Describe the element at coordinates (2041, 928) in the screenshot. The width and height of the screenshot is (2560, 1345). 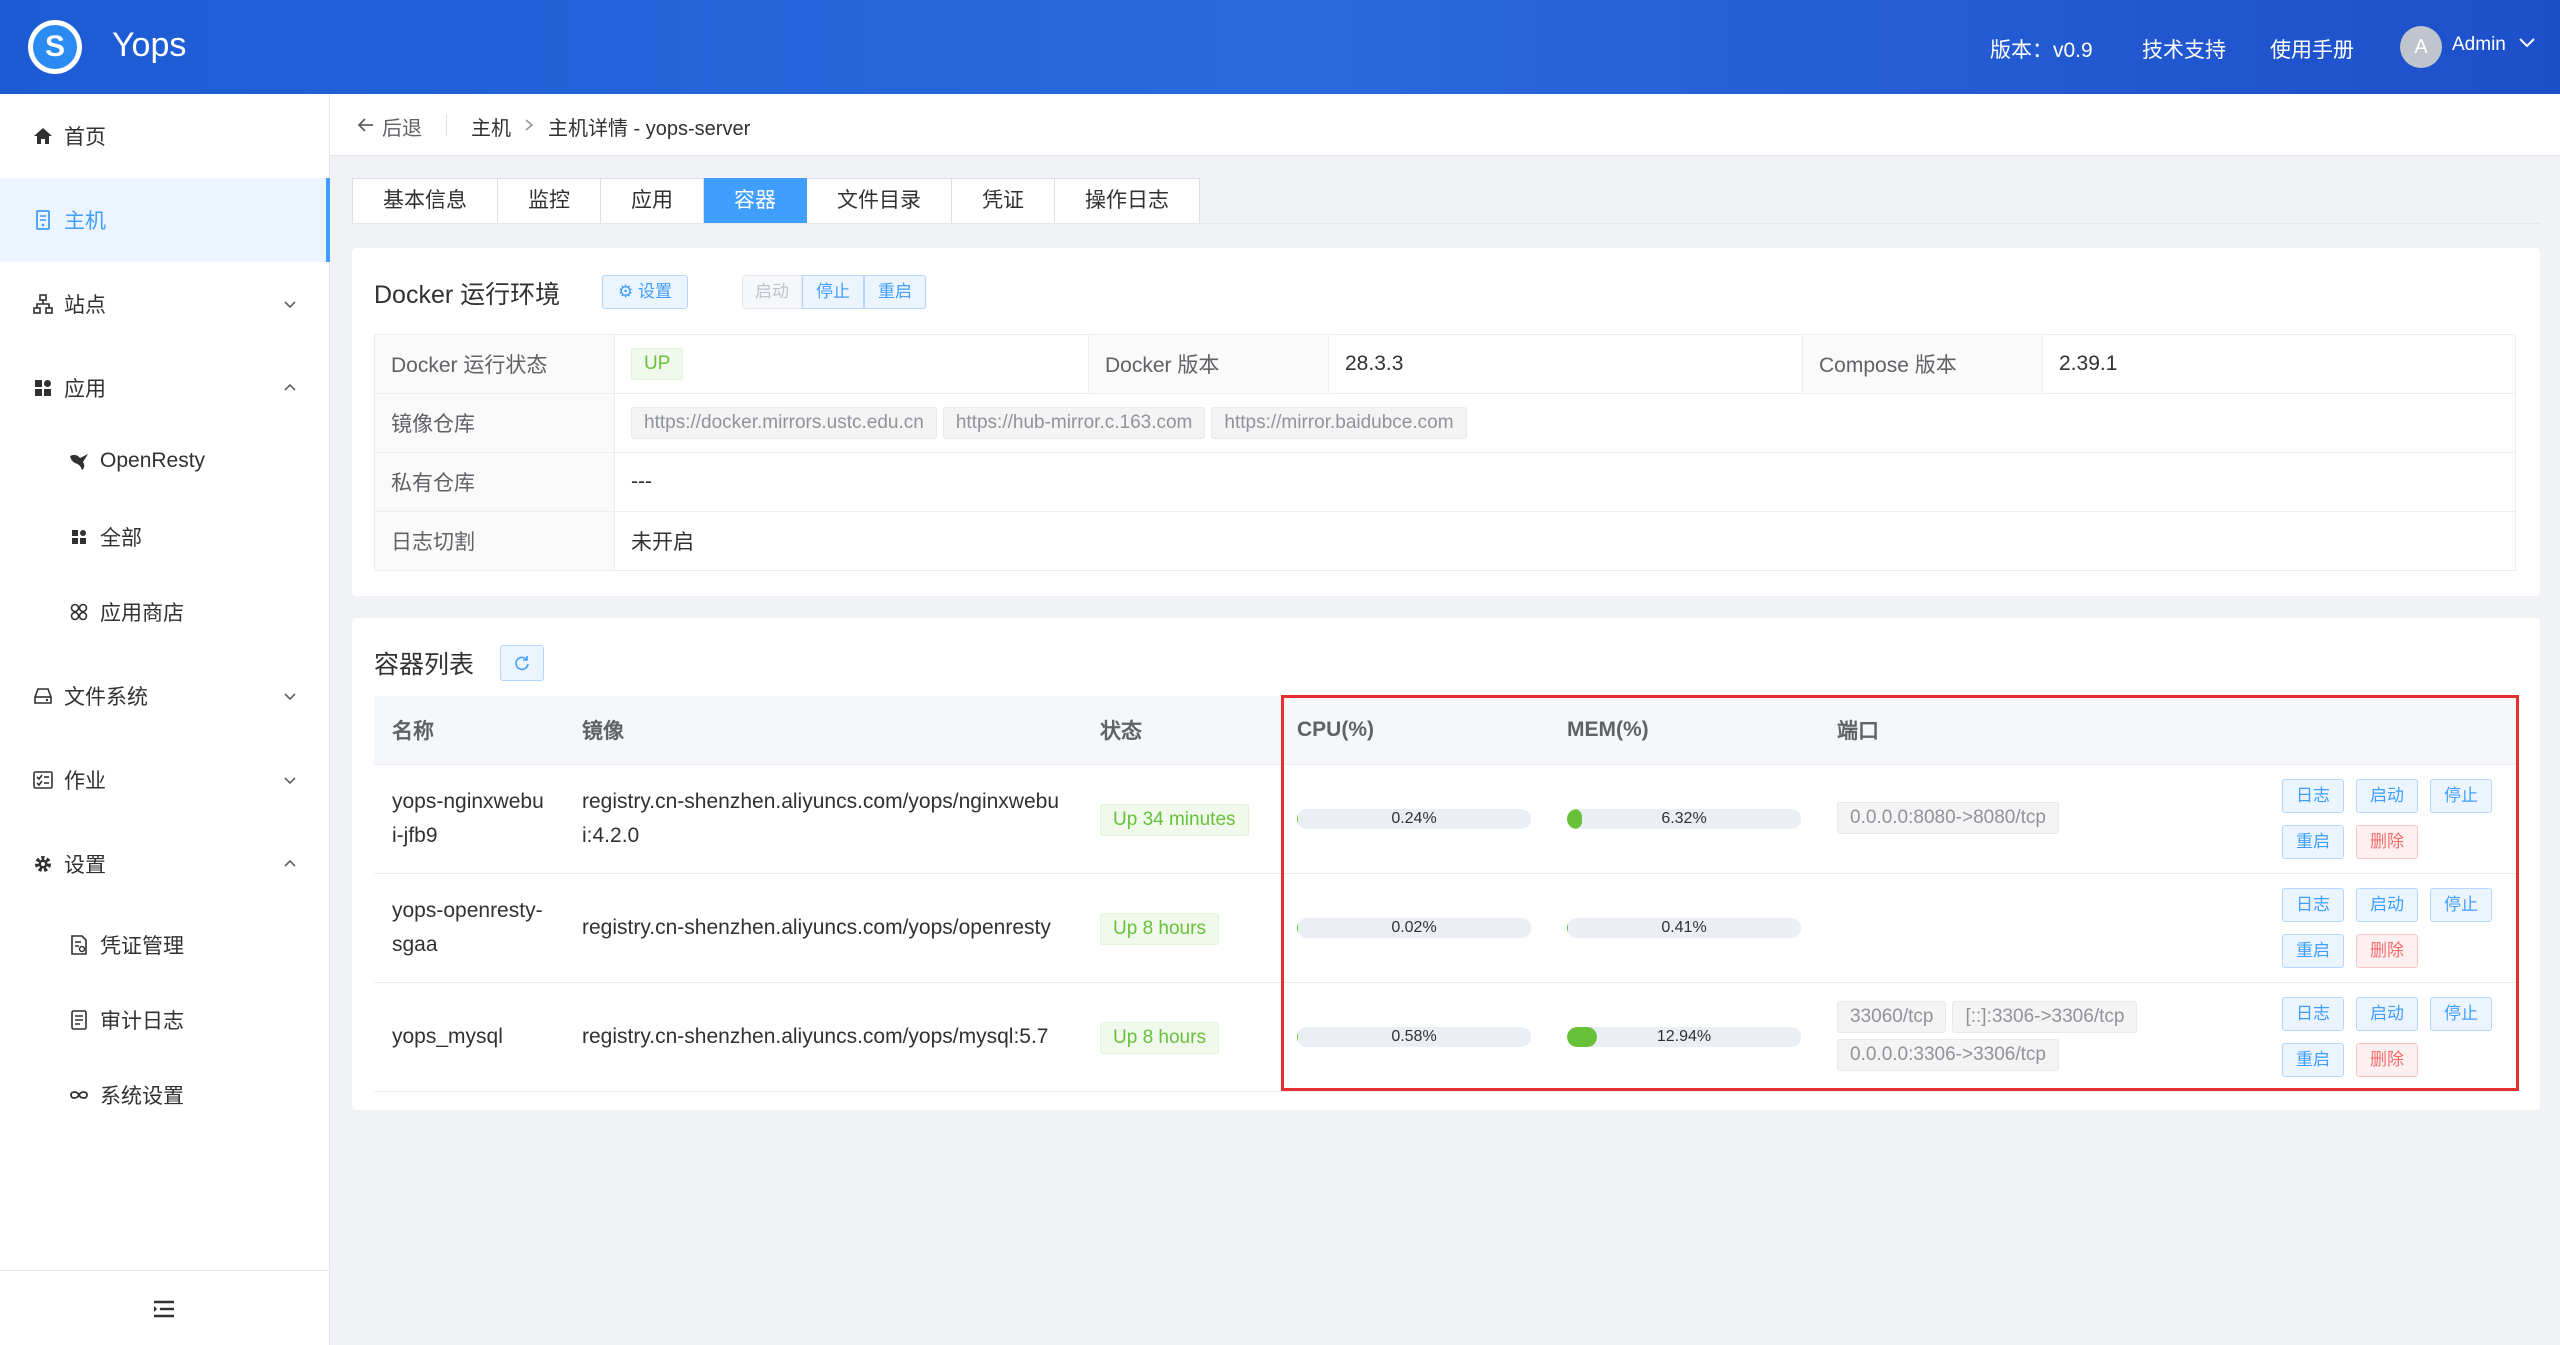
I see `ports-cell` at that location.